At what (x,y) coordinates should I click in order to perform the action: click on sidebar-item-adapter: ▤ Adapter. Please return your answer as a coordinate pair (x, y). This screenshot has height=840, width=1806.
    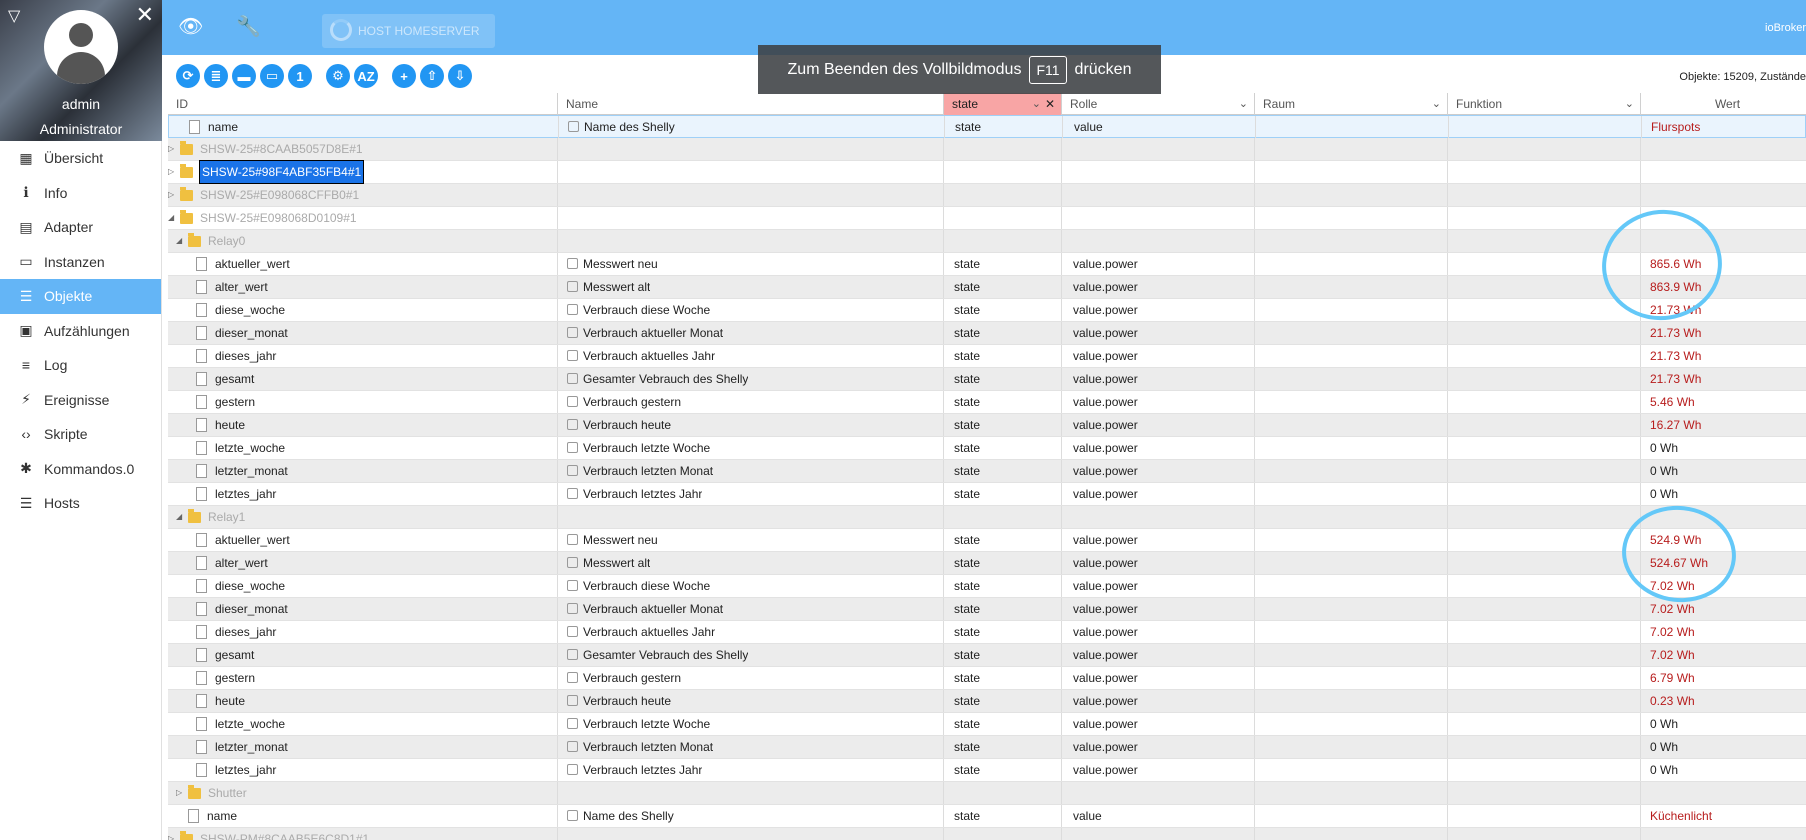
    Looking at the image, I should click on (80, 227).